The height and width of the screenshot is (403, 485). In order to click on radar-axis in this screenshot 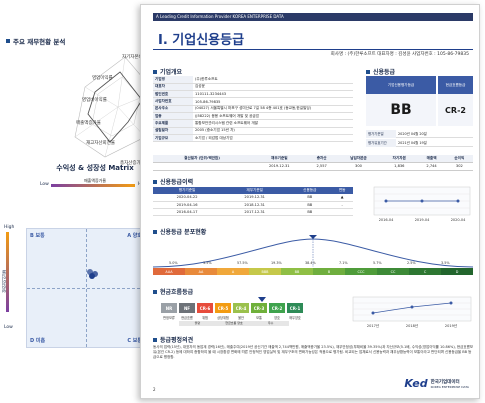, I will do `click(121, 82)`.